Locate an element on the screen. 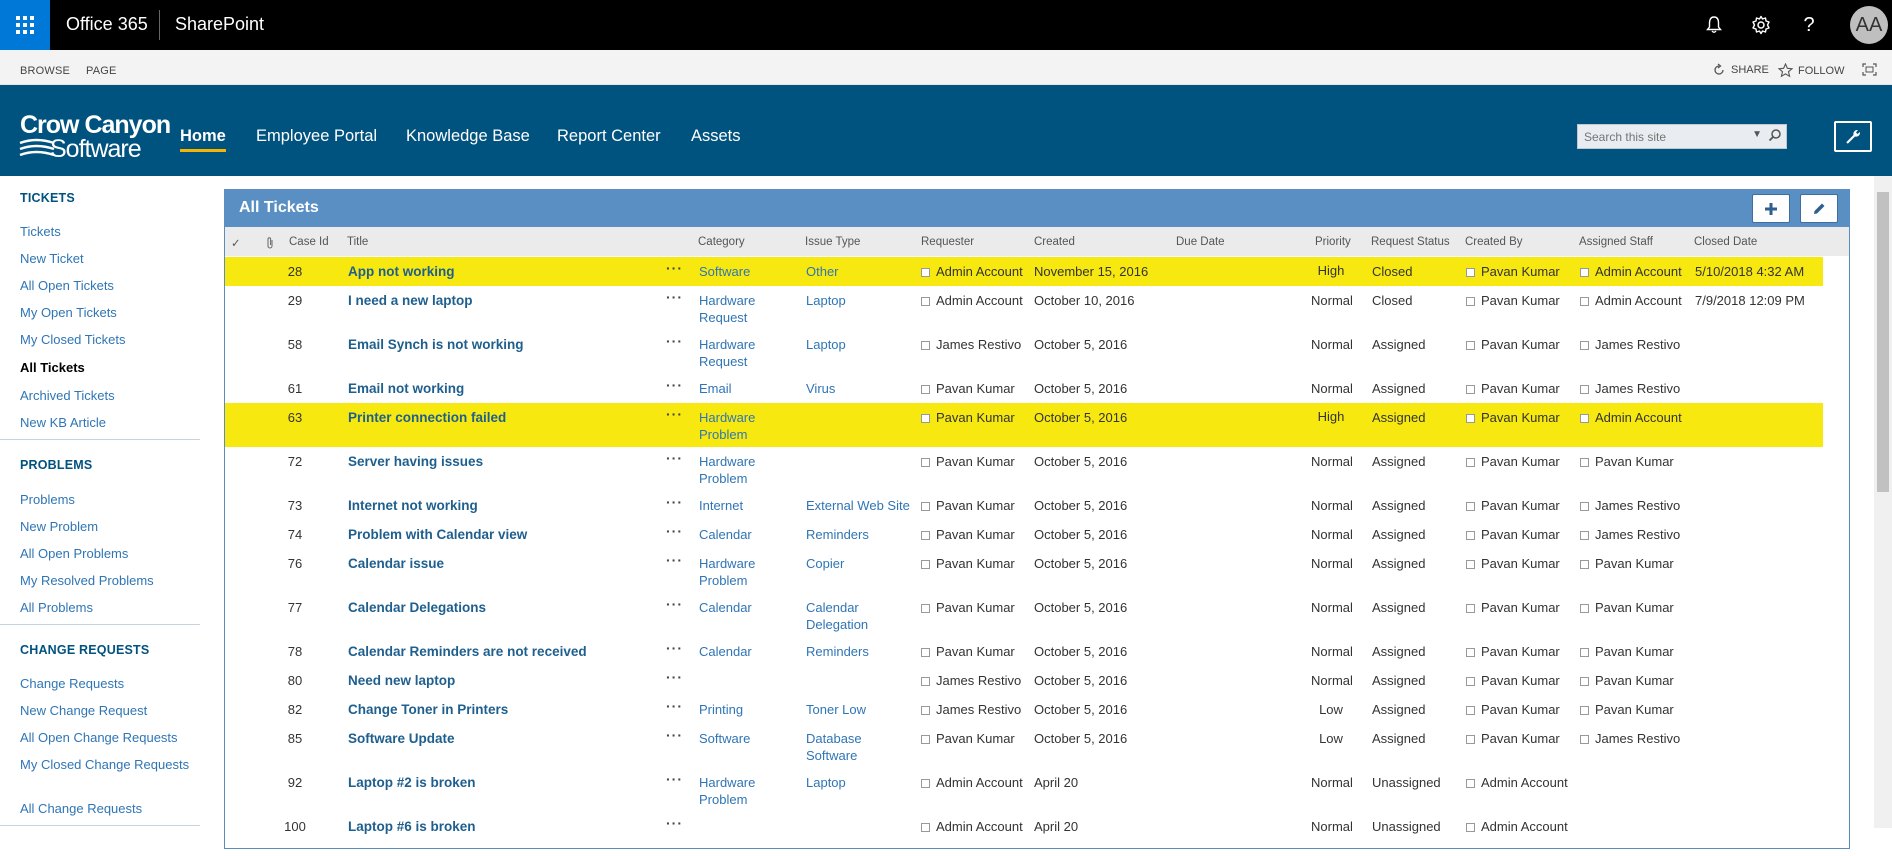 The height and width of the screenshot is (856, 1892). category-link: Calendar is located at coordinates (746, 607).